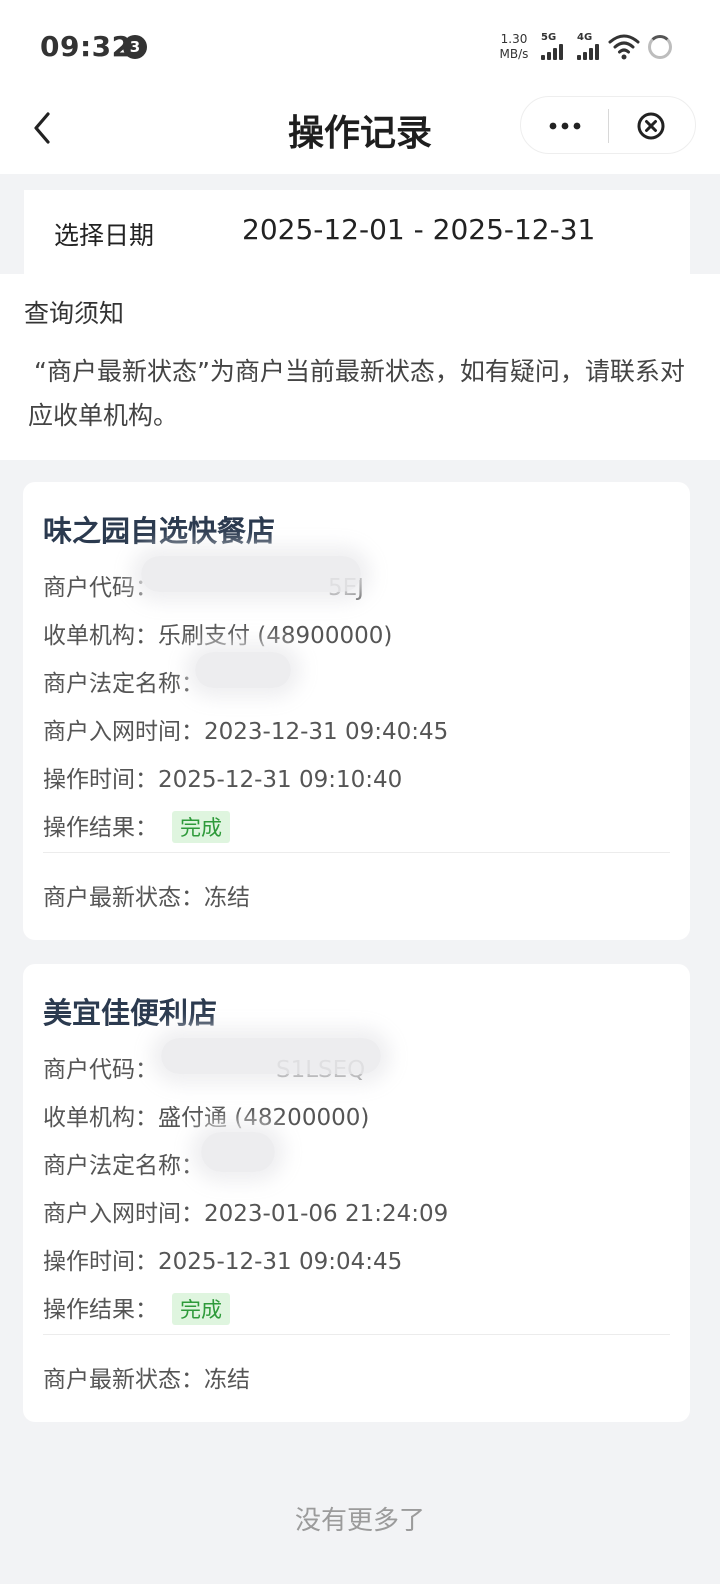 The image size is (720, 1584). What do you see at coordinates (360, 46) in the screenshot?
I see `status-bar: 09:32 3 1.30 MB/s 5G 4G` at bounding box center [360, 46].